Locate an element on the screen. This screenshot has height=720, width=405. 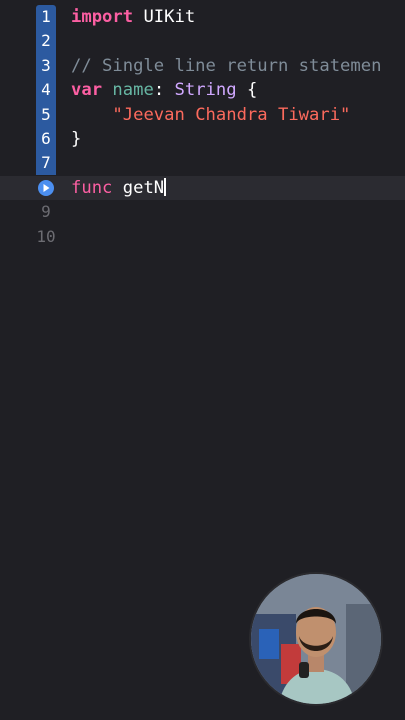
code-token: name is located at coordinates (133, 90).